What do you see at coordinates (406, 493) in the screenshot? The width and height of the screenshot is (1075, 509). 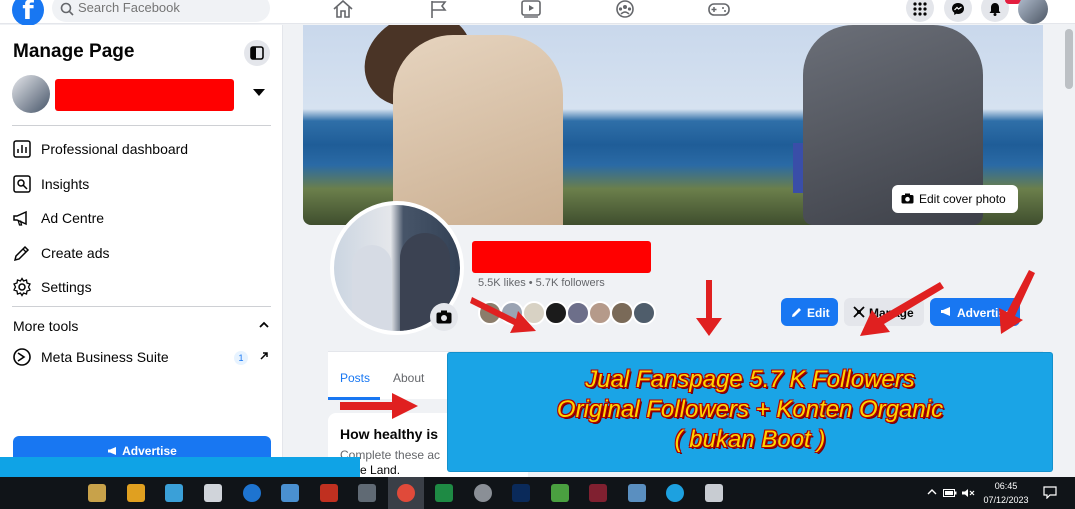 I see `chrome-icon` at bounding box center [406, 493].